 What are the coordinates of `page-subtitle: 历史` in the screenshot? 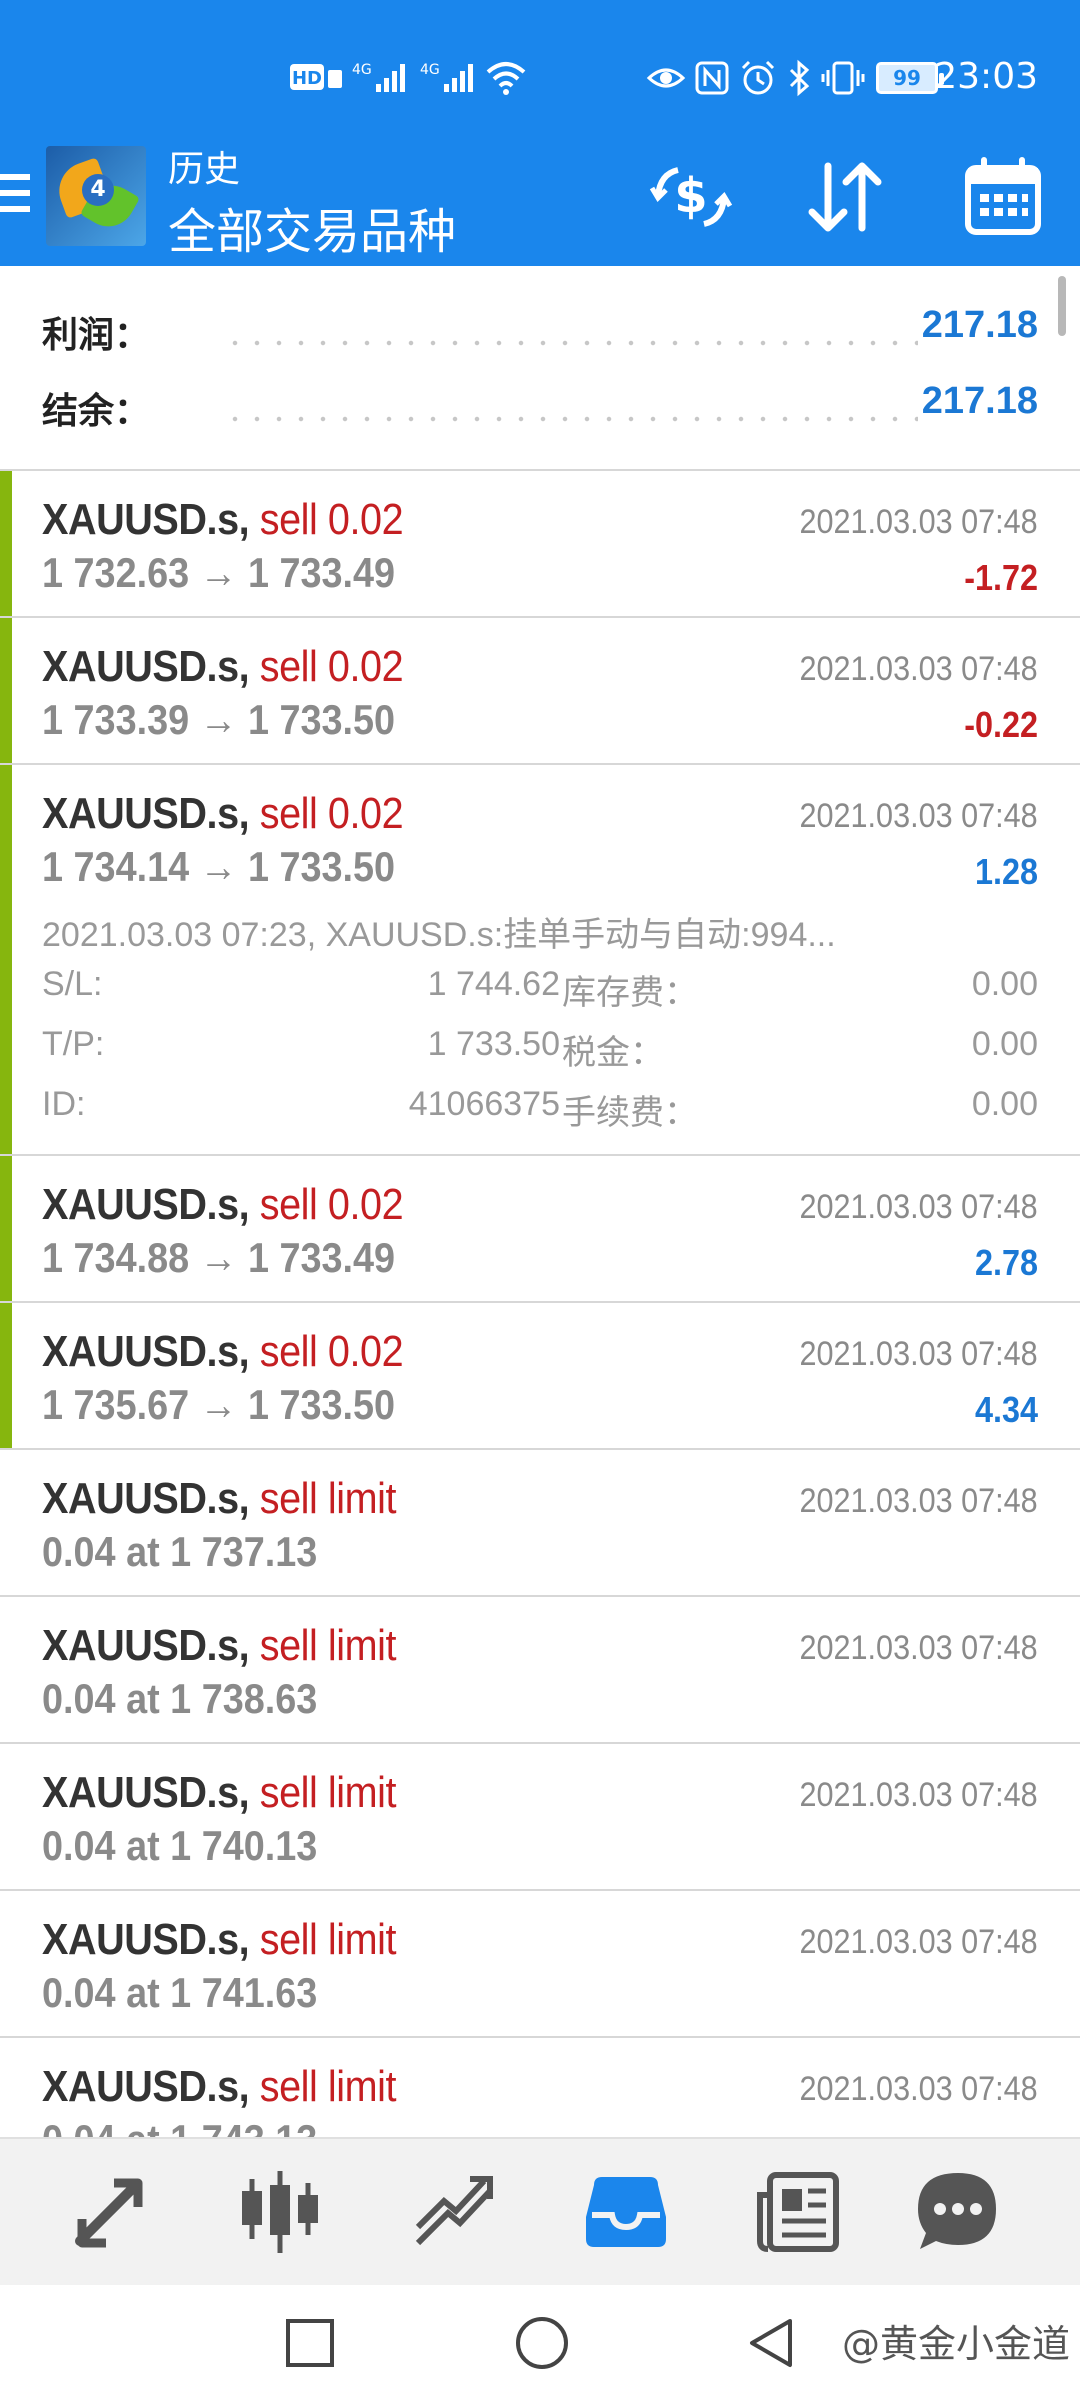 It's located at (204, 169).